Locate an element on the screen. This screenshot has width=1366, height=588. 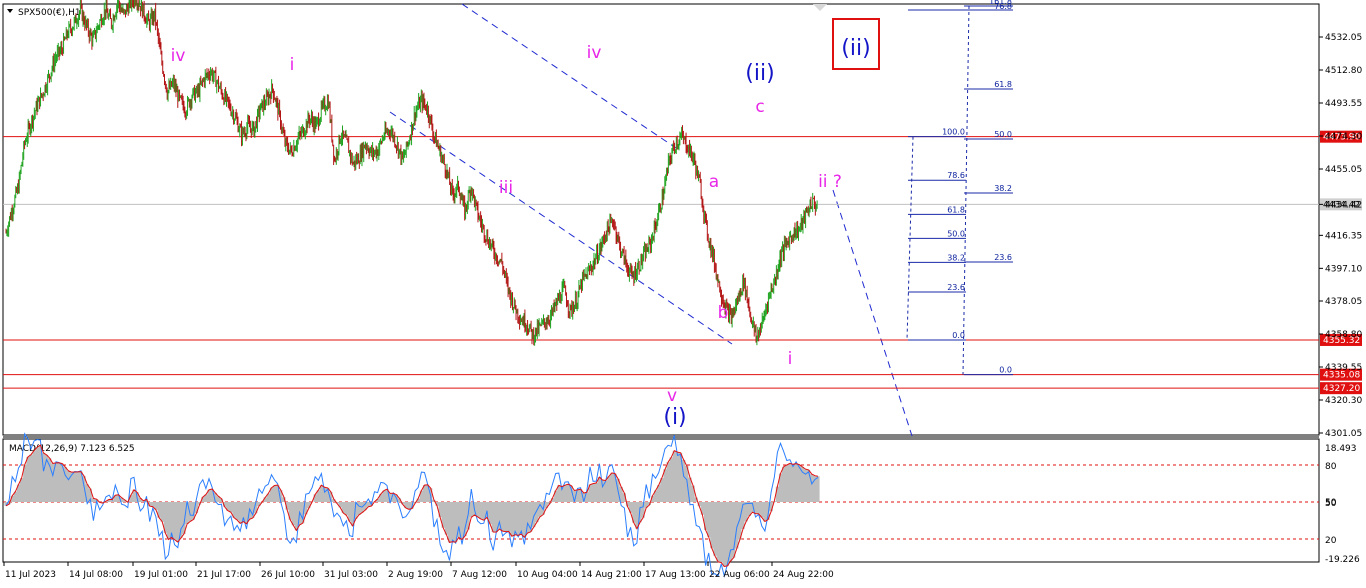
price-tick-label: 4378.05 is located at coordinates (1343, 302).